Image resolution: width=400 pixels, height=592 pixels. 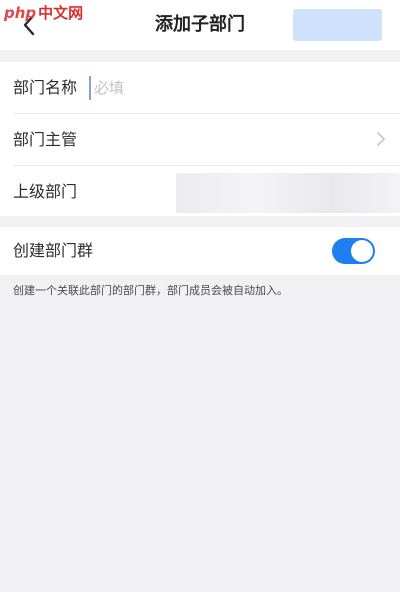 What do you see at coordinates (45, 87) in the screenshot?
I see `department-name-label: 部门名称` at bounding box center [45, 87].